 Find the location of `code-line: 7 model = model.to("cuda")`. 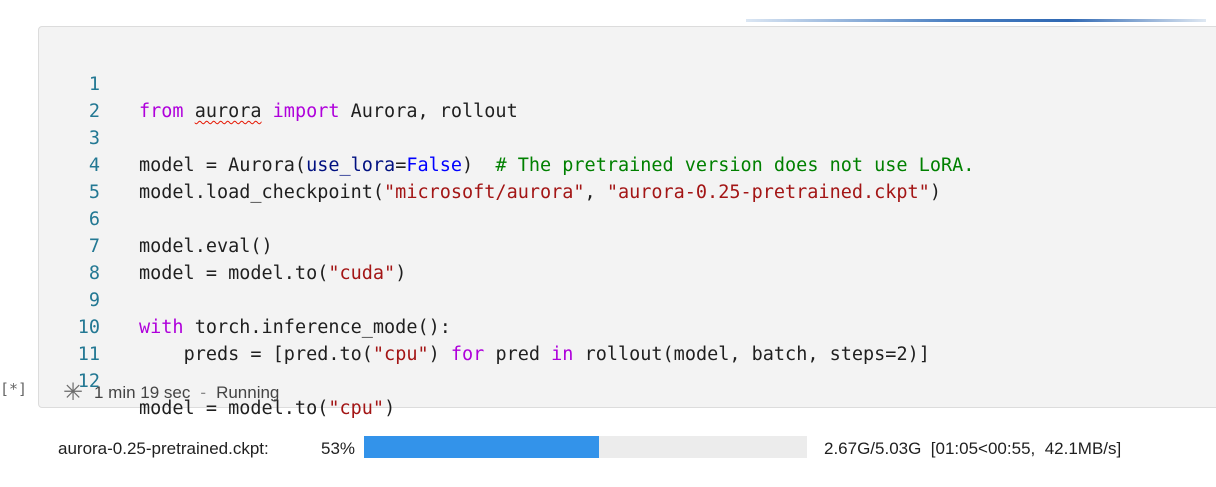

code-line: 7 model = model.to("cuda") is located at coordinates (550, 245).